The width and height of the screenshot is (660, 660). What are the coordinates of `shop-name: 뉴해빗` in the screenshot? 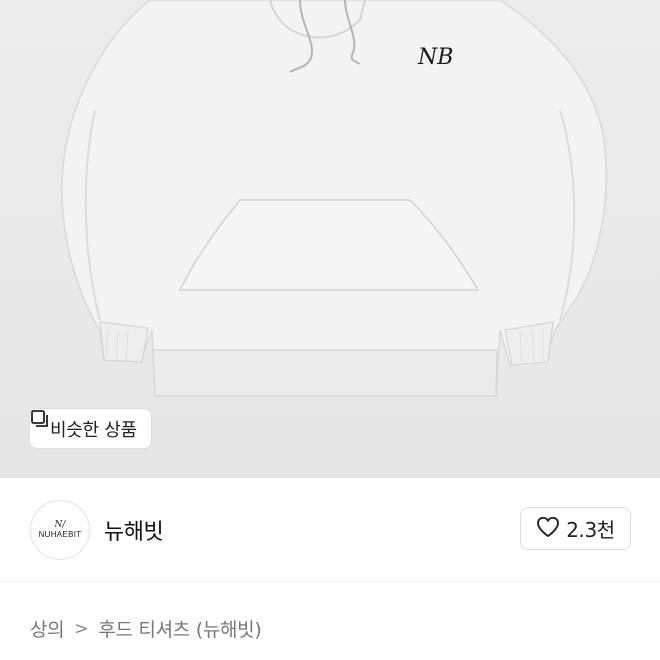 It's located at (134, 530).